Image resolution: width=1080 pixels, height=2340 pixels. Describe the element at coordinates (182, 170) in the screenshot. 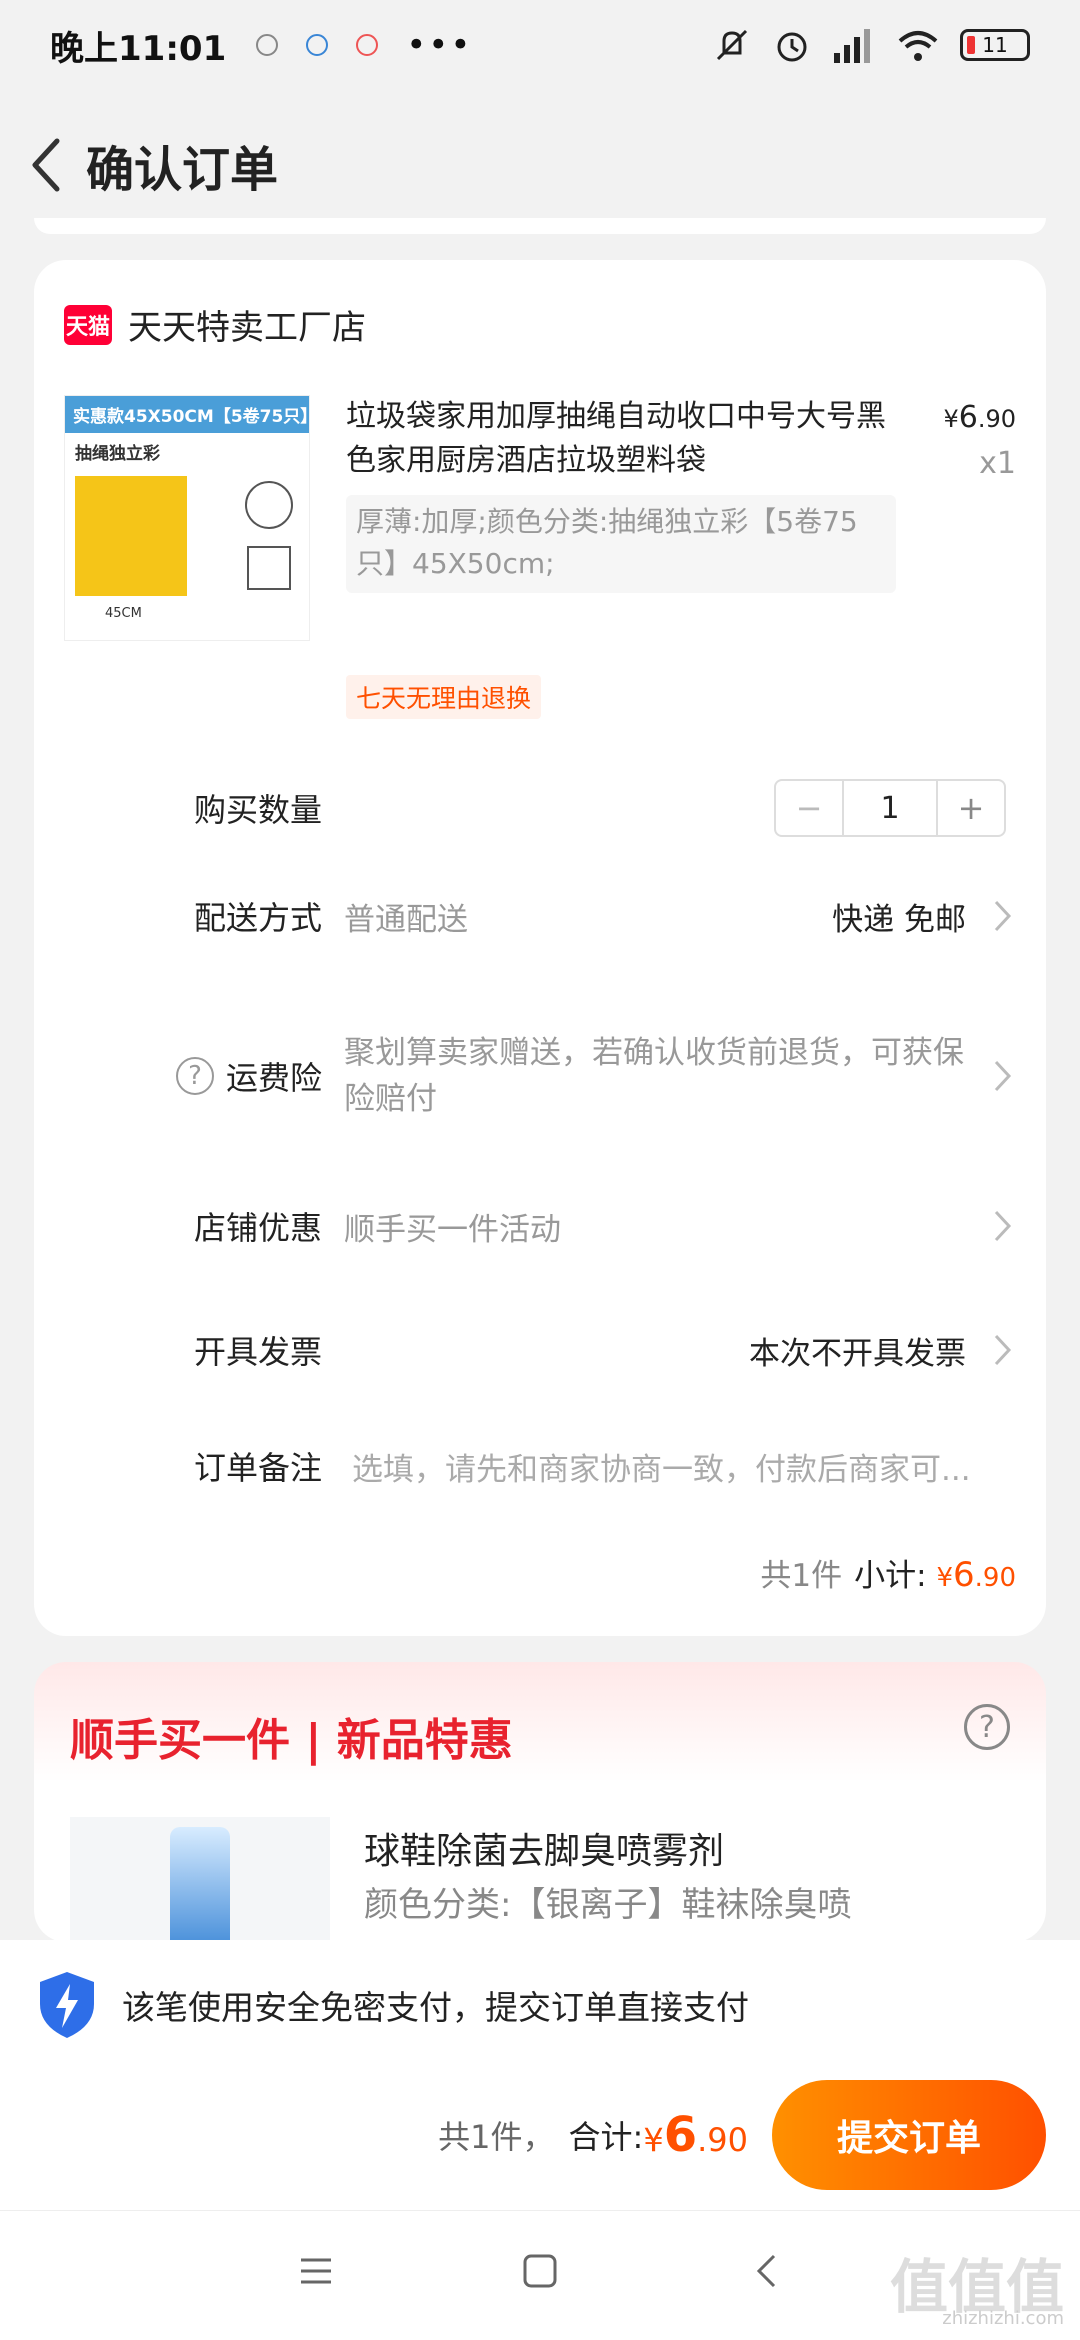

I see `page-title: 确认订单` at that location.